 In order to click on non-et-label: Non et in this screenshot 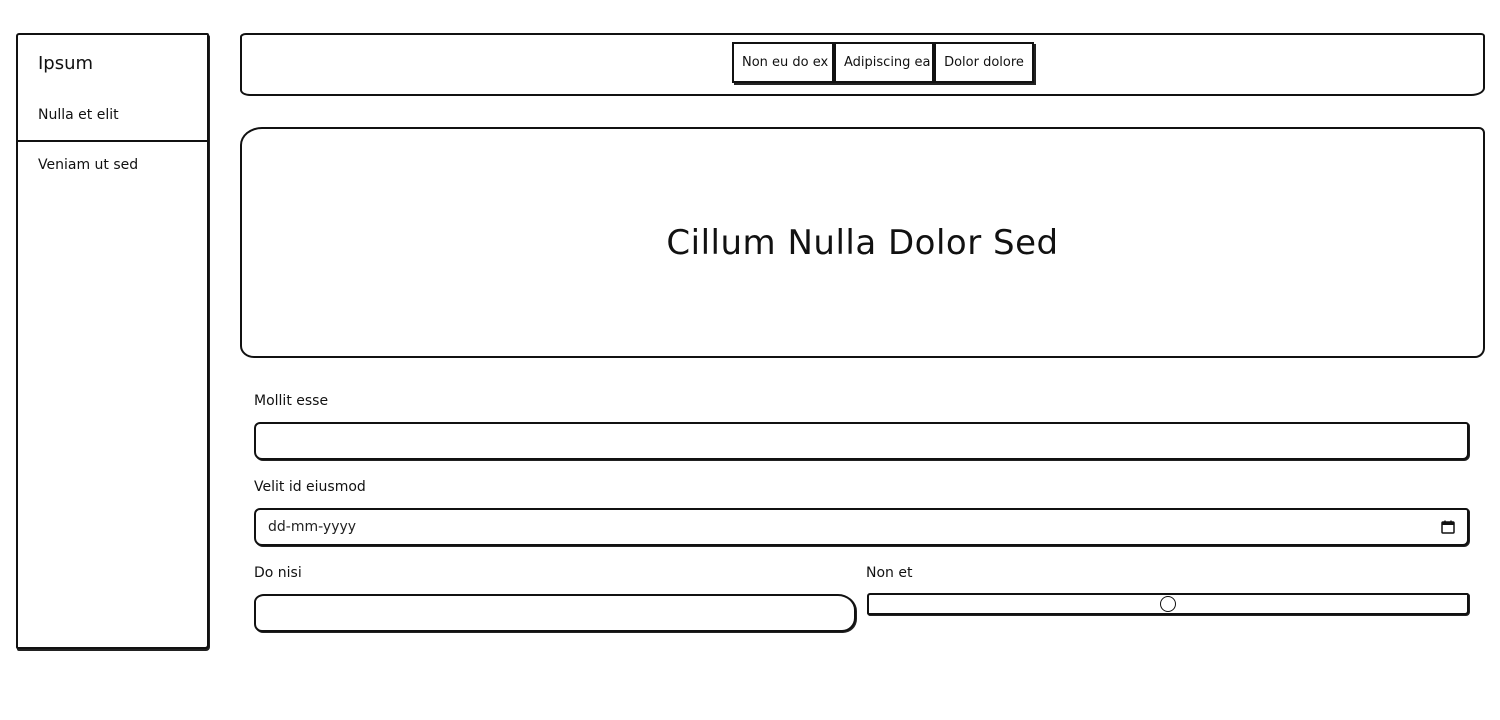, I will do `click(889, 573)`.